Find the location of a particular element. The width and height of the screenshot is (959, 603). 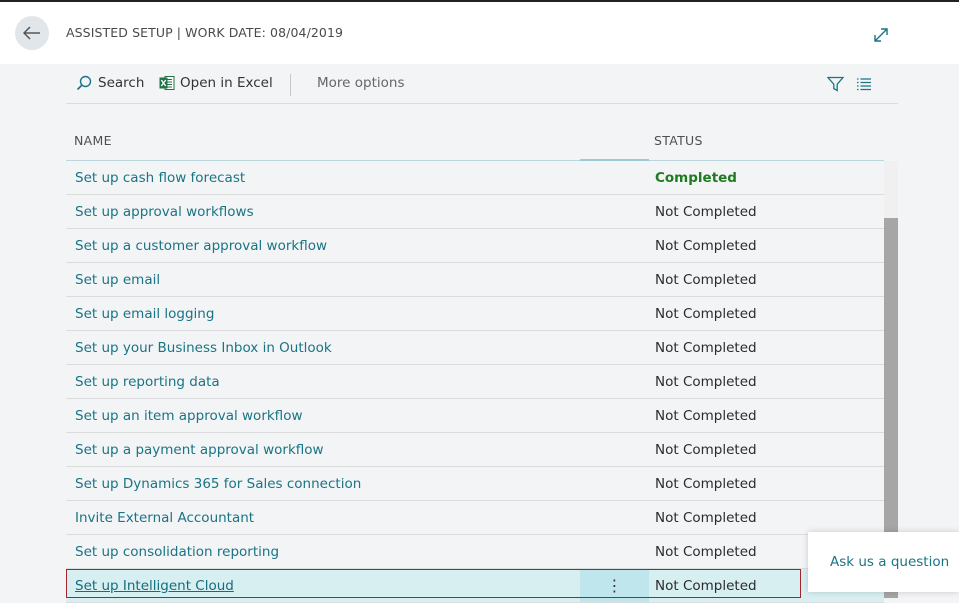

open-in-excel-label: Open in Excel is located at coordinates (226, 83).